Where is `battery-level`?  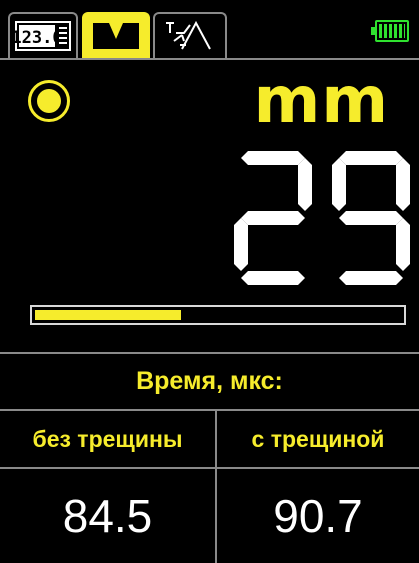
battery-level is located at coordinates (392, 31).